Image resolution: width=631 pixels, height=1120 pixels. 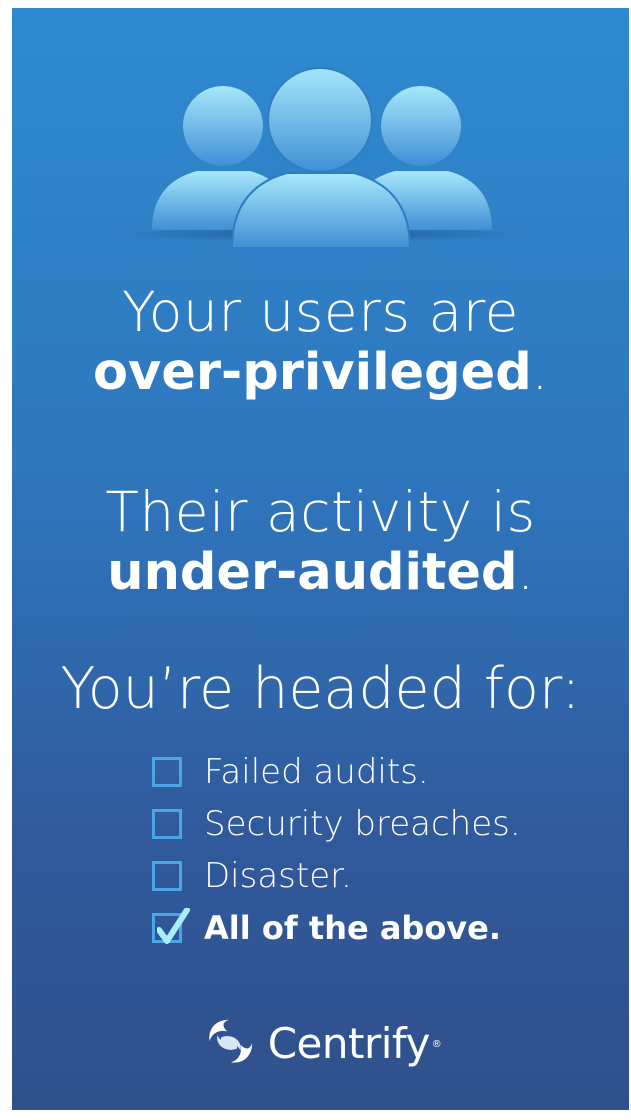 I want to click on headline-line1: Your users are, so click(x=320, y=312).